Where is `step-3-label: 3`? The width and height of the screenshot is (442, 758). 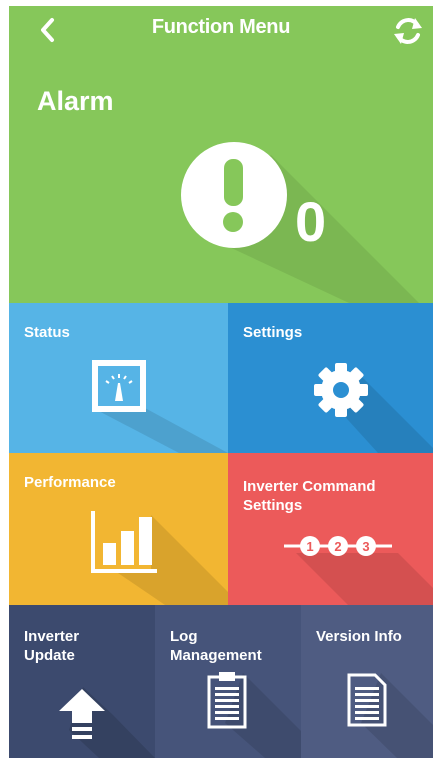 step-3-label: 3 is located at coordinates (365, 546).